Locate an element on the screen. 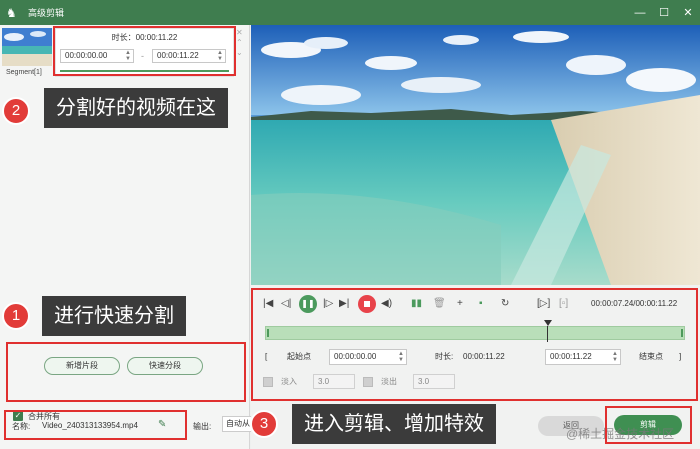 Image resolution: width=700 pixels, height=449 pixels. segment-label: Segment[1] is located at coordinates (24, 72).